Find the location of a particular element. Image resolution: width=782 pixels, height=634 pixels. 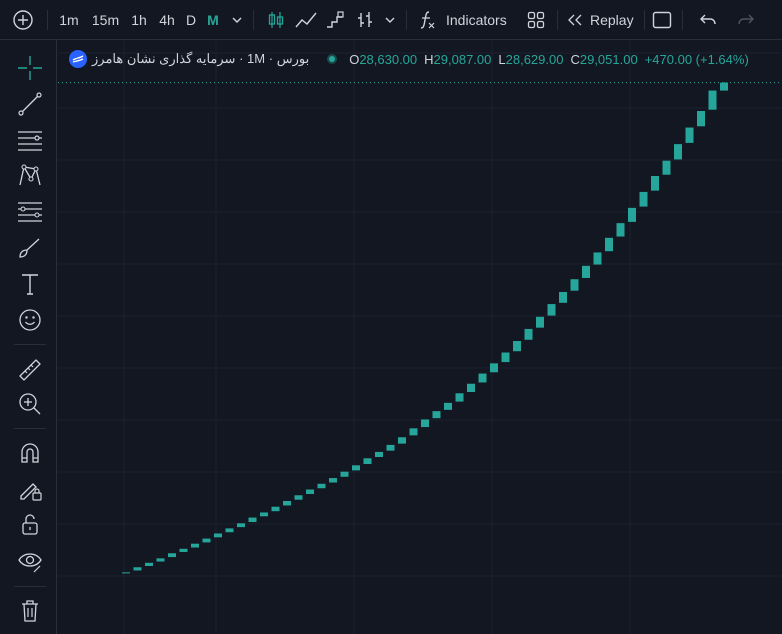

chart-type-dropdown is located at coordinates (390, 20).